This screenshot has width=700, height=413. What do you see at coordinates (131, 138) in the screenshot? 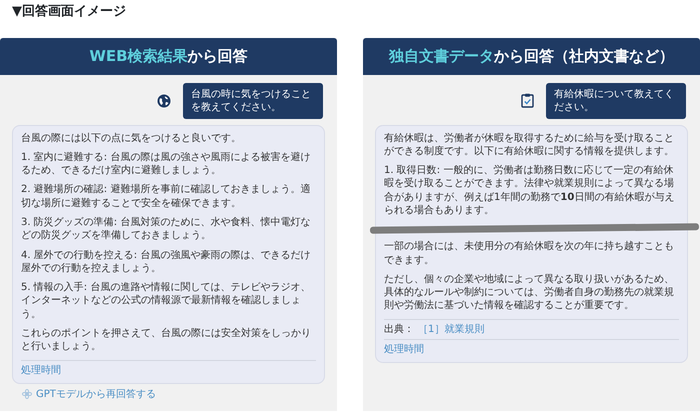
I see `answer-paragraph: 台風の際には以下の点に気をつけると良いです。` at bounding box center [131, 138].